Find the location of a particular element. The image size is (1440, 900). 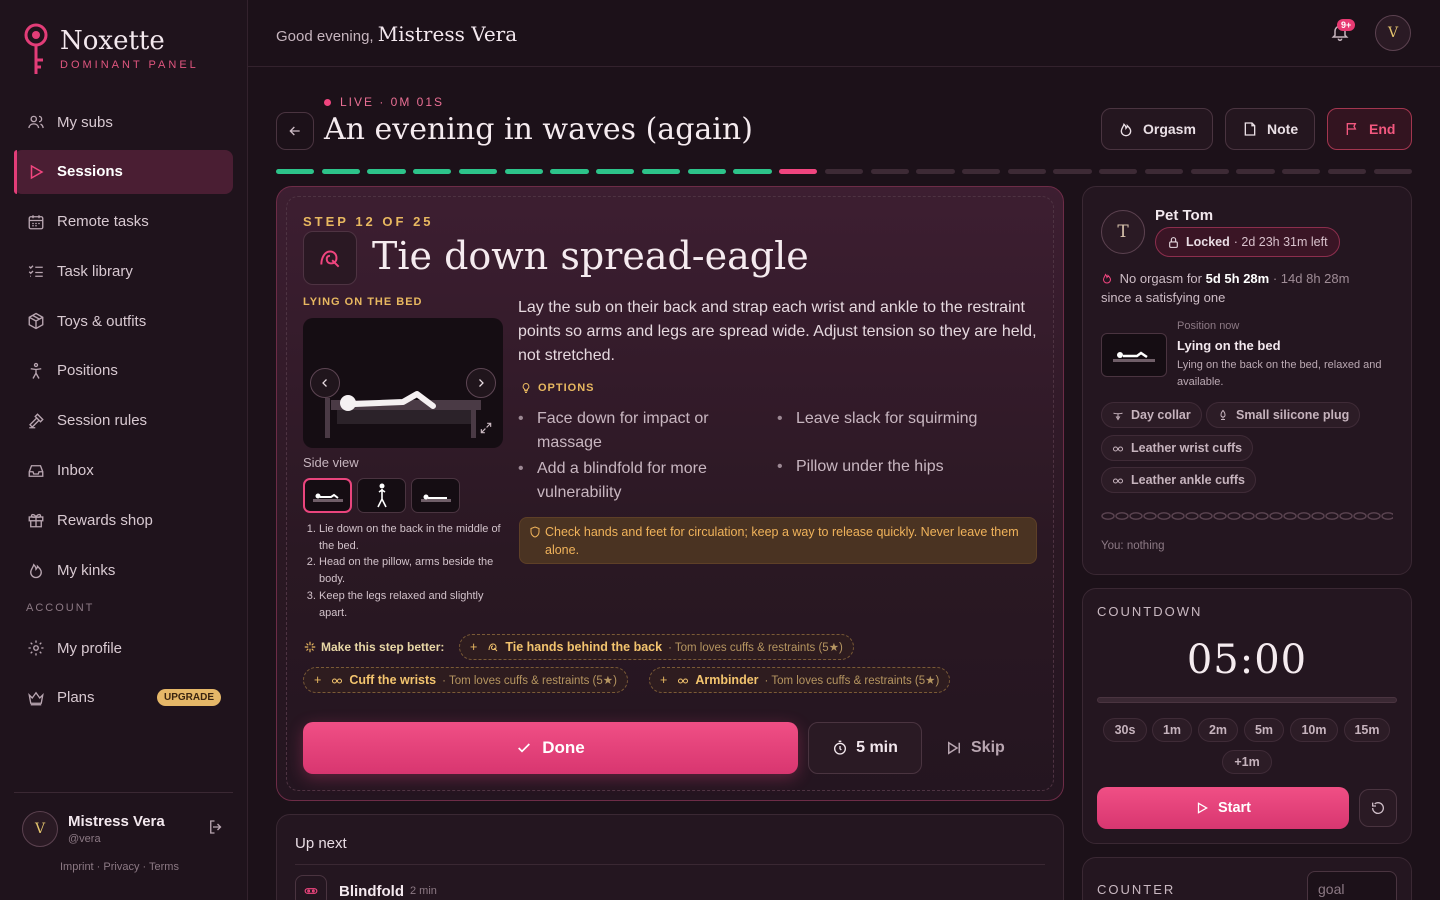

thumb-side-view is located at coordinates (327, 495).